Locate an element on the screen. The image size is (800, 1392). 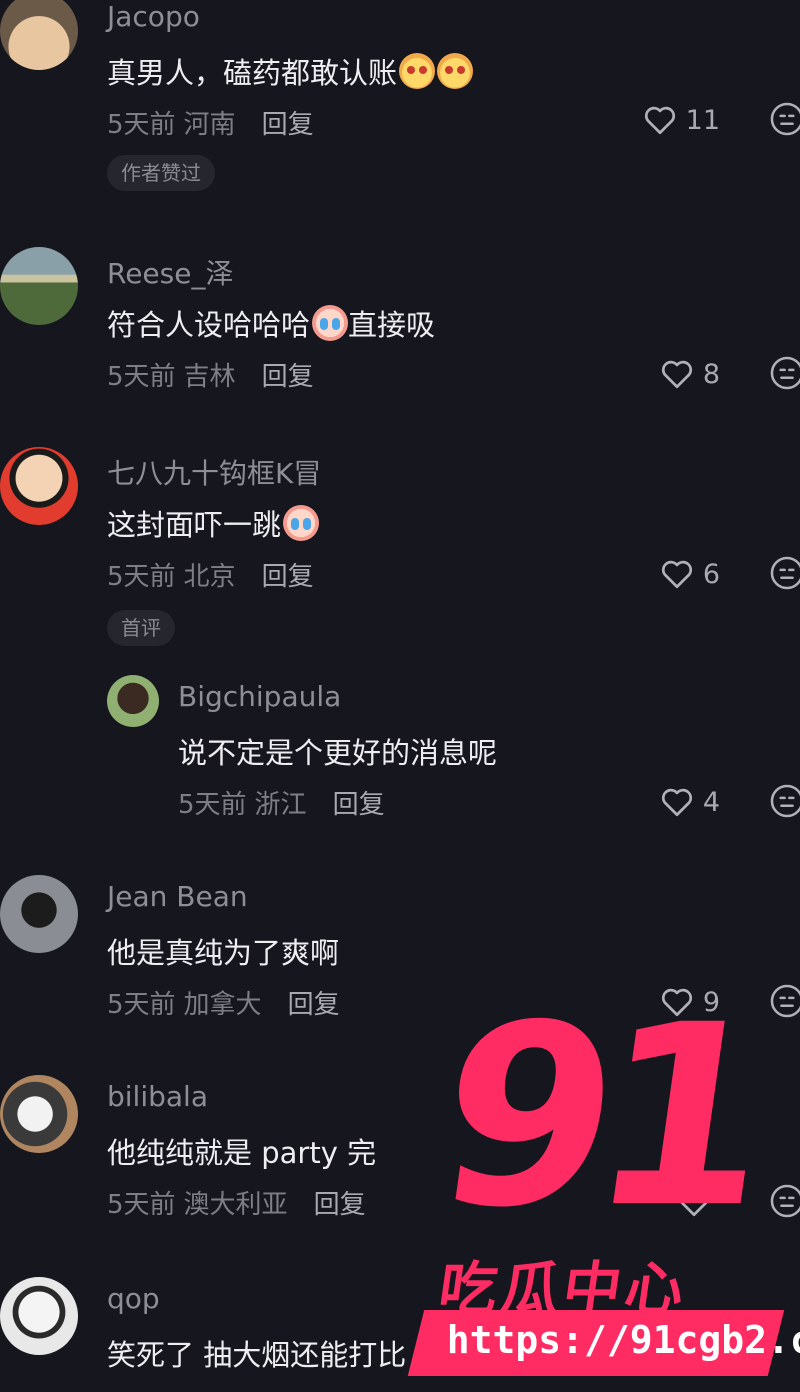
comment-meta: 5天前 澳大利亚 回复 is located at coordinates (236, 1202).